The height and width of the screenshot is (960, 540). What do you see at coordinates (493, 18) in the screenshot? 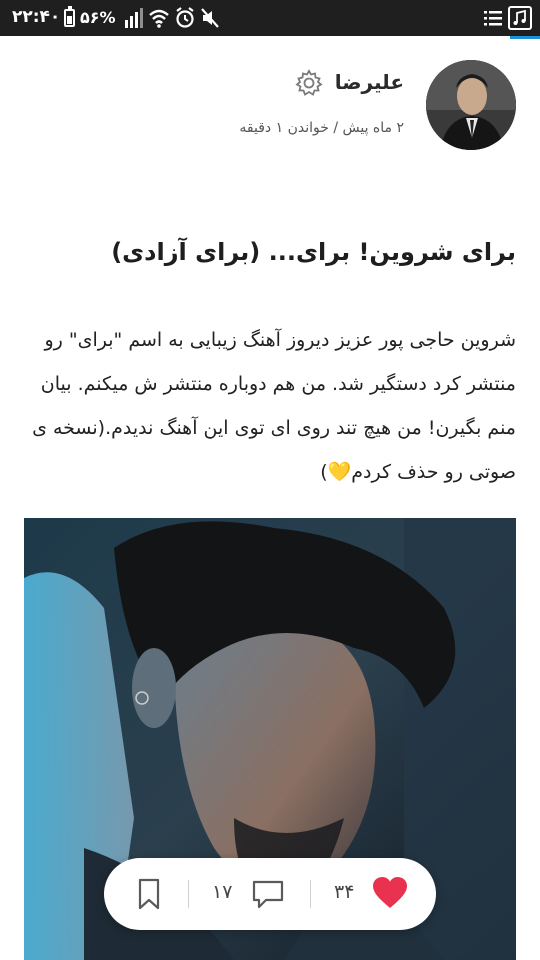
I see `notification-list-icon` at bounding box center [493, 18].